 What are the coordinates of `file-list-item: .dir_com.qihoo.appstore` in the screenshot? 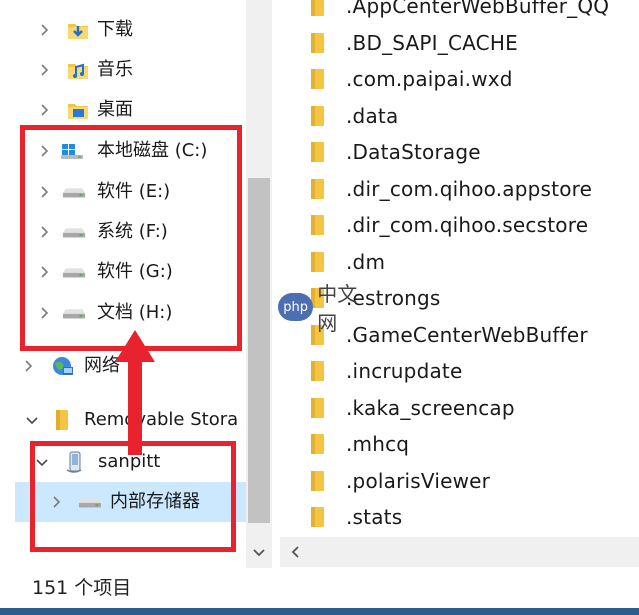 It's located at (459, 189).